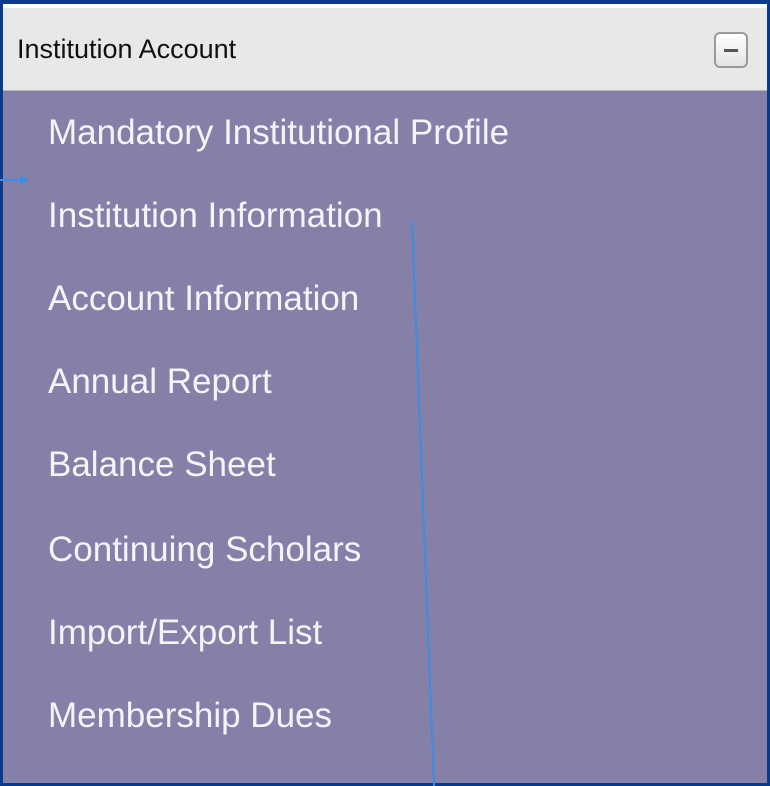  Describe the element at coordinates (204, 550) in the screenshot. I see `menu-item-continuing-scholars: Continuing Scholars` at that location.